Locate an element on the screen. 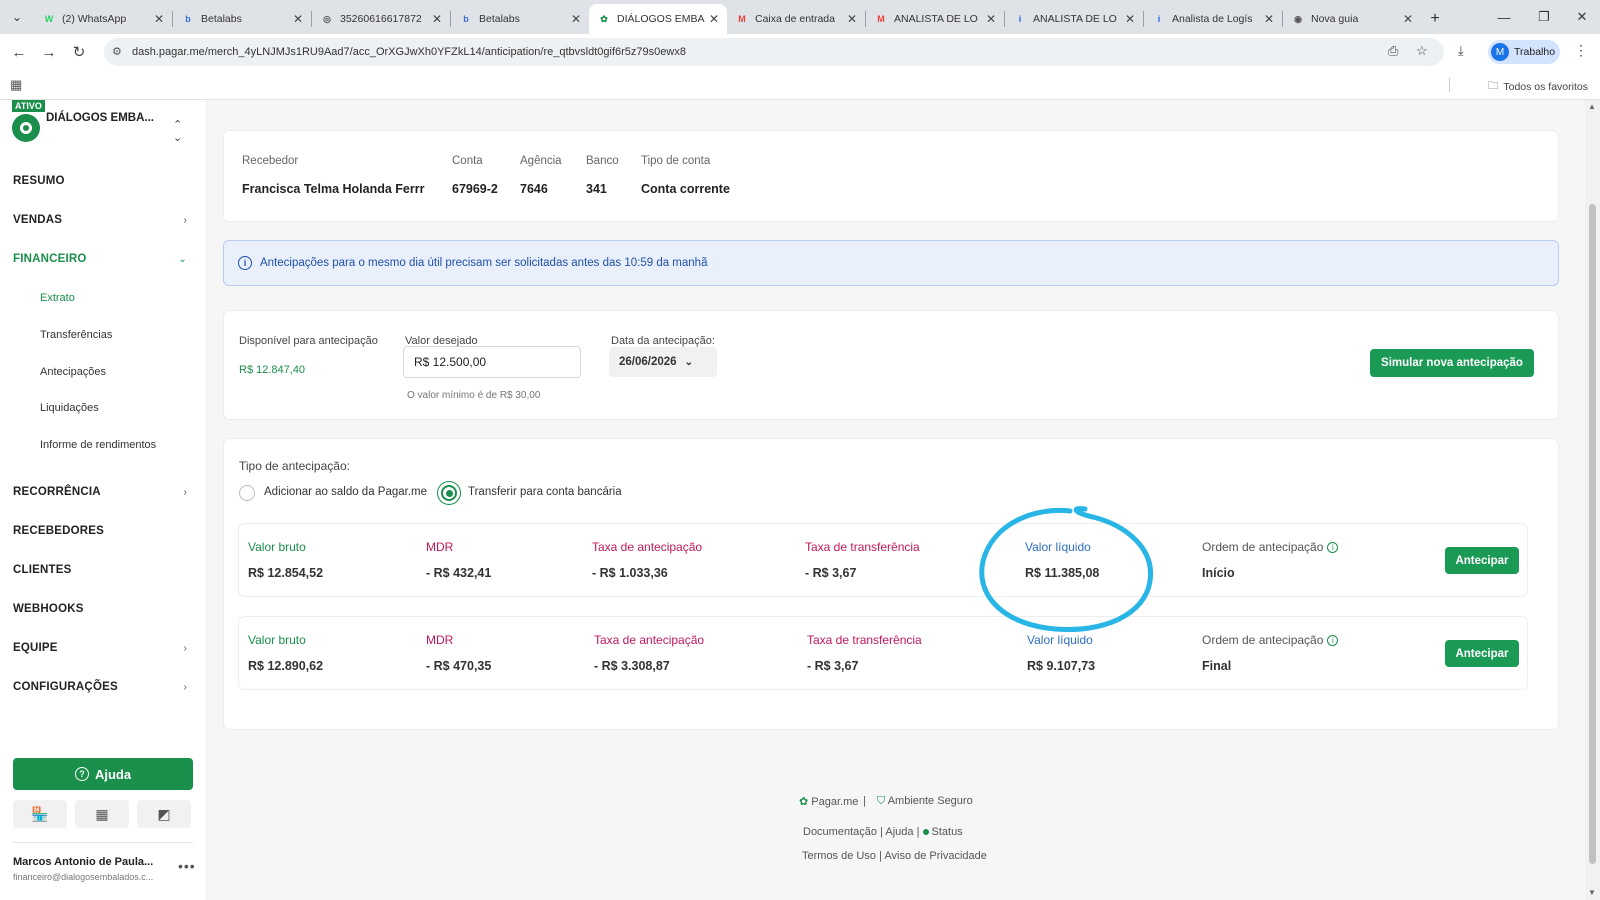 This screenshot has height=900, width=1600. footer-link-docs: Documentação is located at coordinates (840, 832).